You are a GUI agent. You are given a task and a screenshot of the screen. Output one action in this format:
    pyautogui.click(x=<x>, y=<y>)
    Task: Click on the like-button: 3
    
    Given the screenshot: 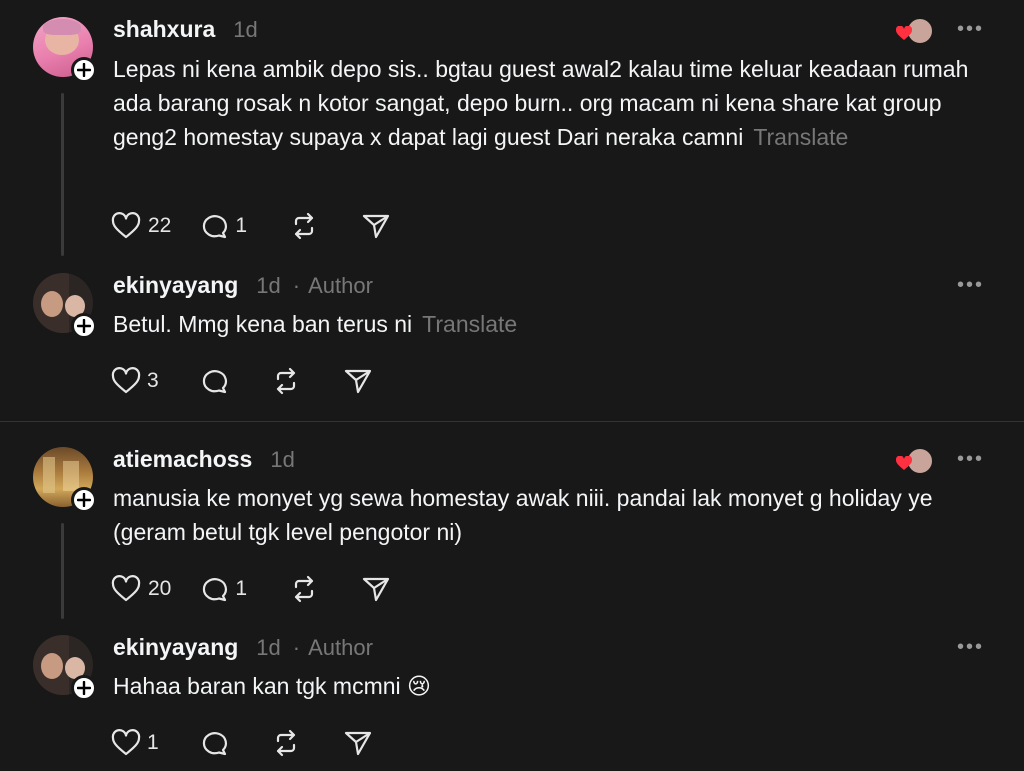 What is the action you would take?
    pyautogui.click(x=135, y=381)
    